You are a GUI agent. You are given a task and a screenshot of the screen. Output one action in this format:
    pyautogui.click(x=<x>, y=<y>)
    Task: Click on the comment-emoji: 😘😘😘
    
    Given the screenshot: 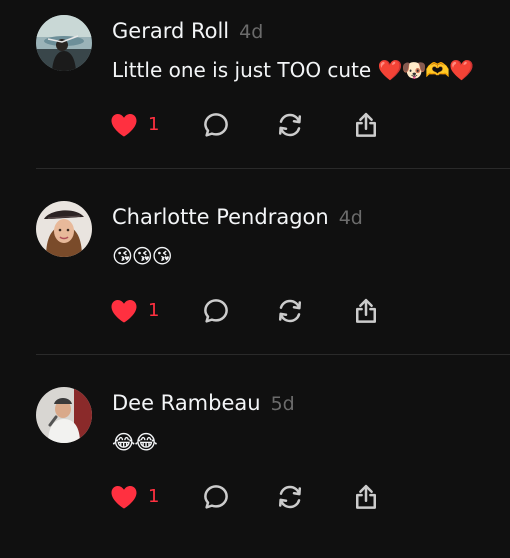 What is the action you would take?
    pyautogui.click(x=142, y=256)
    